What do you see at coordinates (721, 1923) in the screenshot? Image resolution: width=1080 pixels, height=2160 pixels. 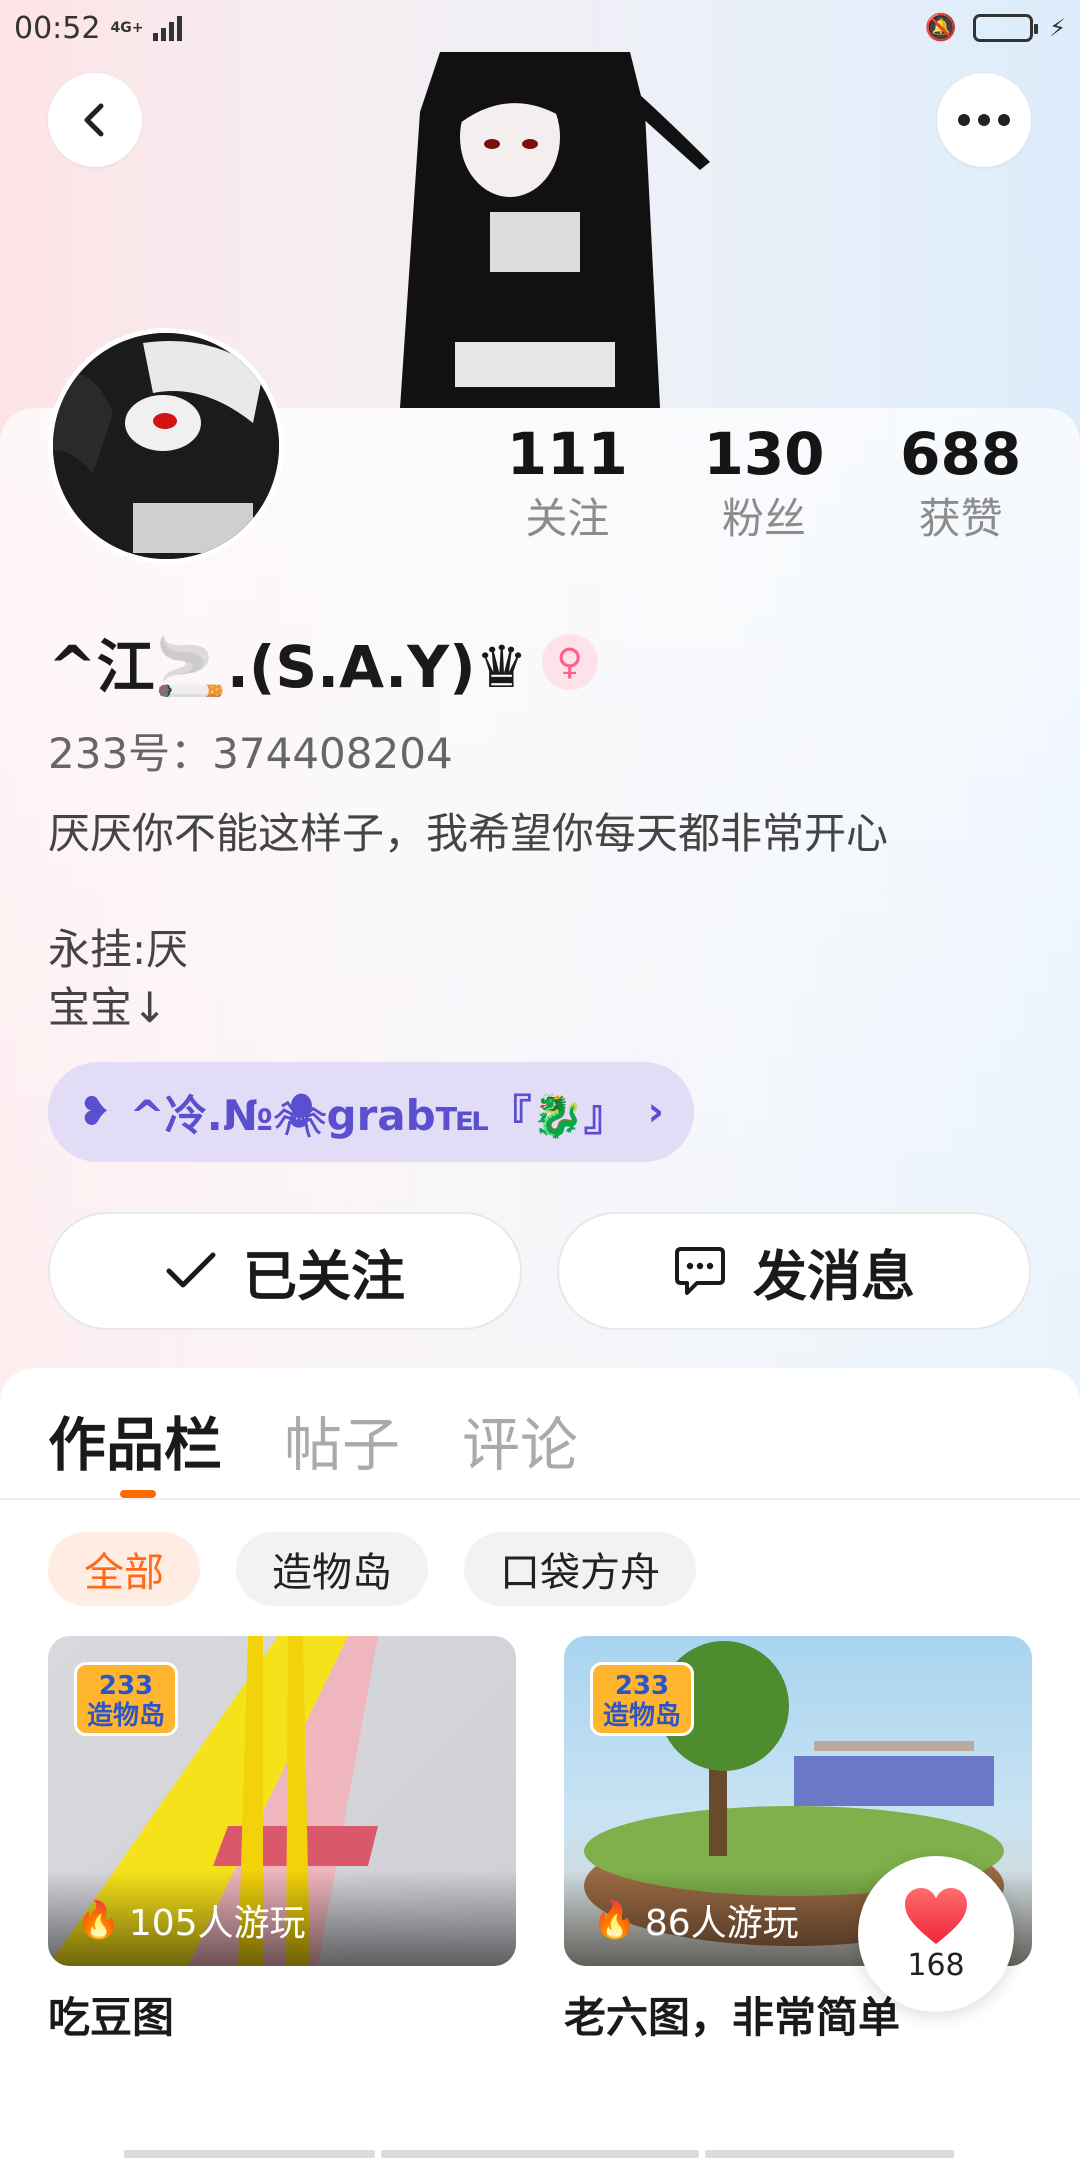 I see `play-count-text: 86人游玩` at bounding box center [721, 1923].